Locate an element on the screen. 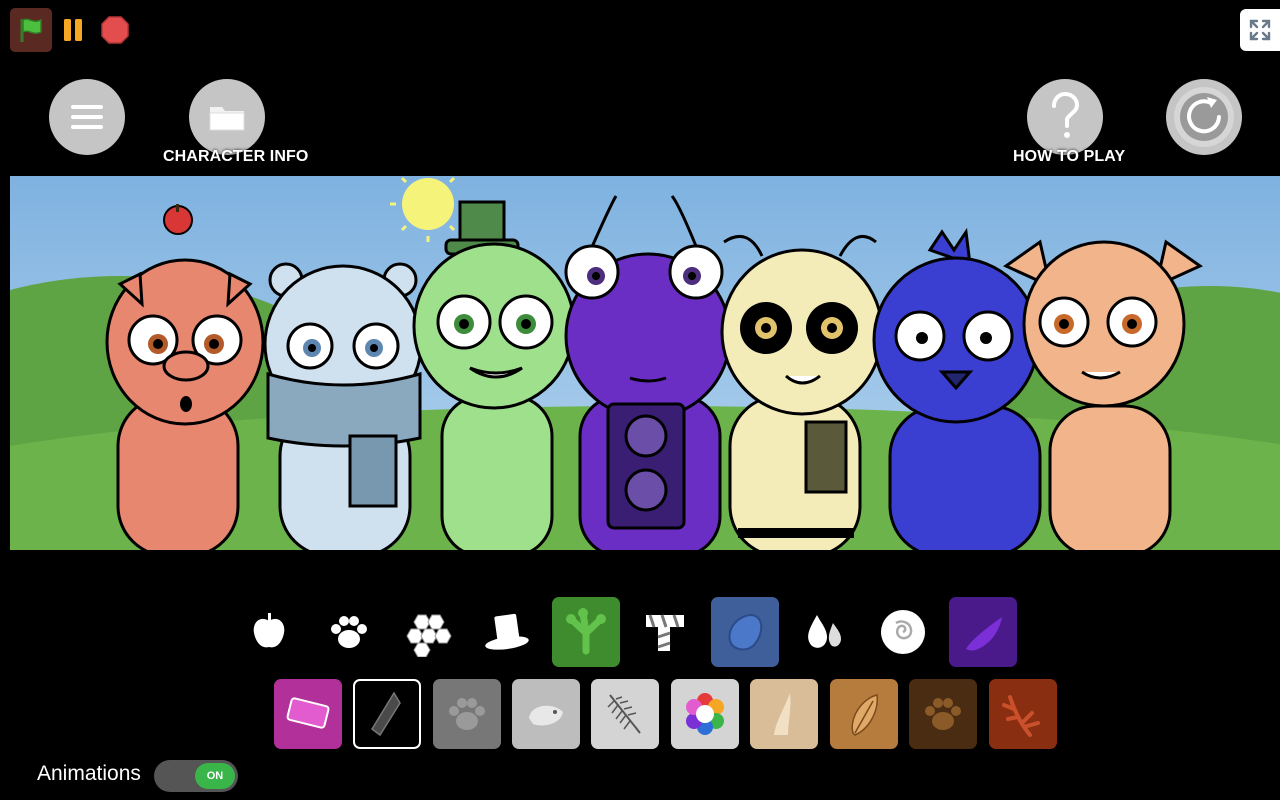 This screenshot has width=1280, height=800. palette-brown-feather is located at coordinates (864, 714).